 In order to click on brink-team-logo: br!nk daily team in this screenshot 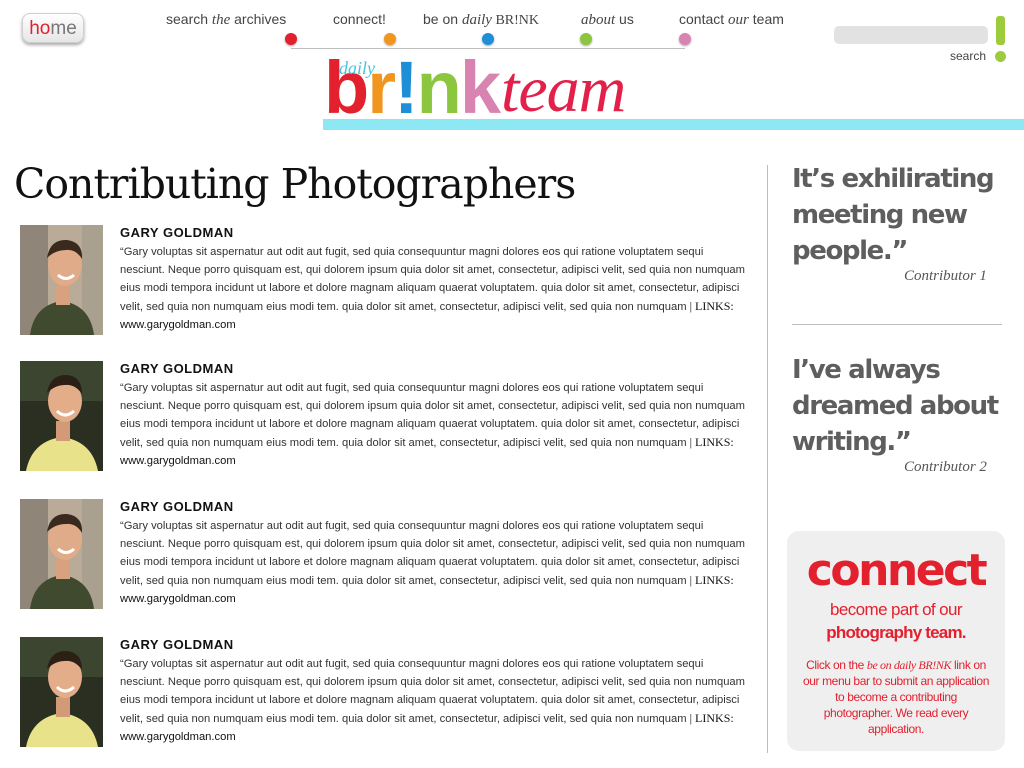, I will do `click(504, 88)`.